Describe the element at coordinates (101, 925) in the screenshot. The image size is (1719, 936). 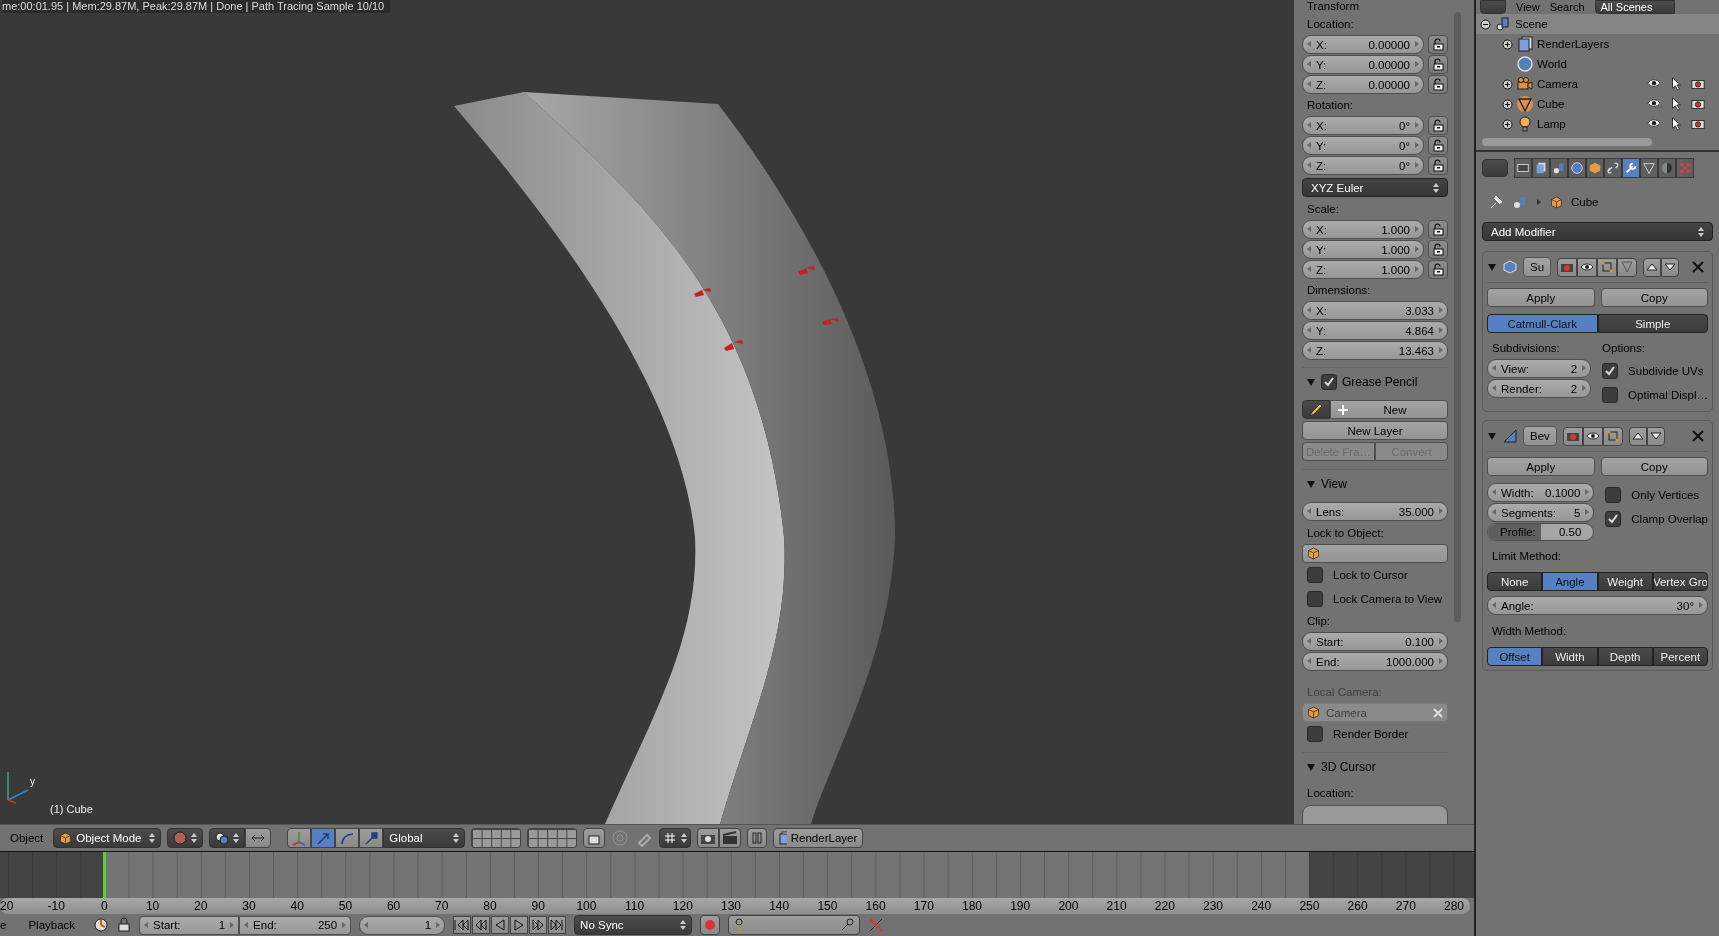
I see `clock-icon` at that location.